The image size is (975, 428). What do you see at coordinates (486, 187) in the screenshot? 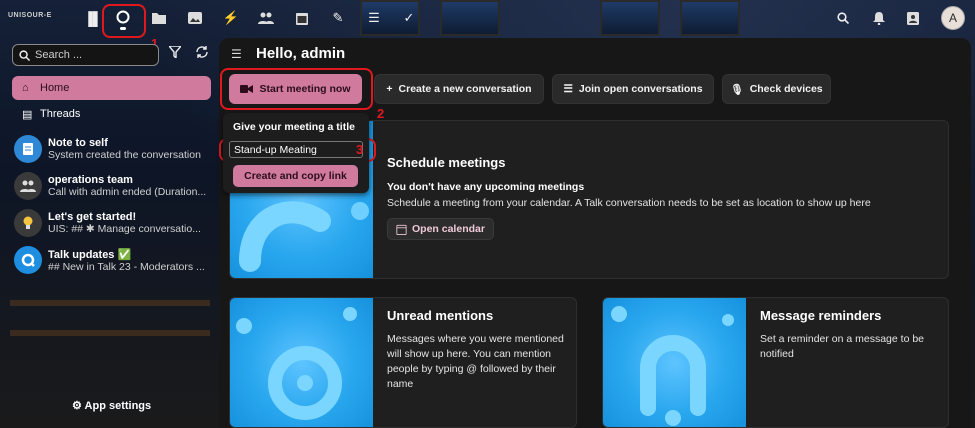
I see `card-subtitle: You don't have any upcoming meetings` at bounding box center [486, 187].